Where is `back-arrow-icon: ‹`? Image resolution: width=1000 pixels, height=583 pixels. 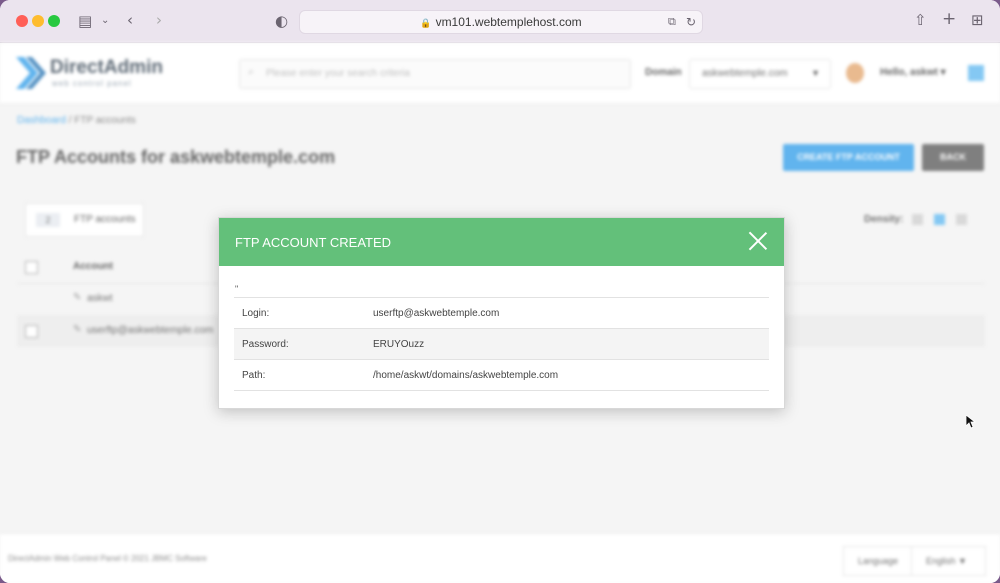
back-arrow-icon: ‹ is located at coordinates (130, 20).